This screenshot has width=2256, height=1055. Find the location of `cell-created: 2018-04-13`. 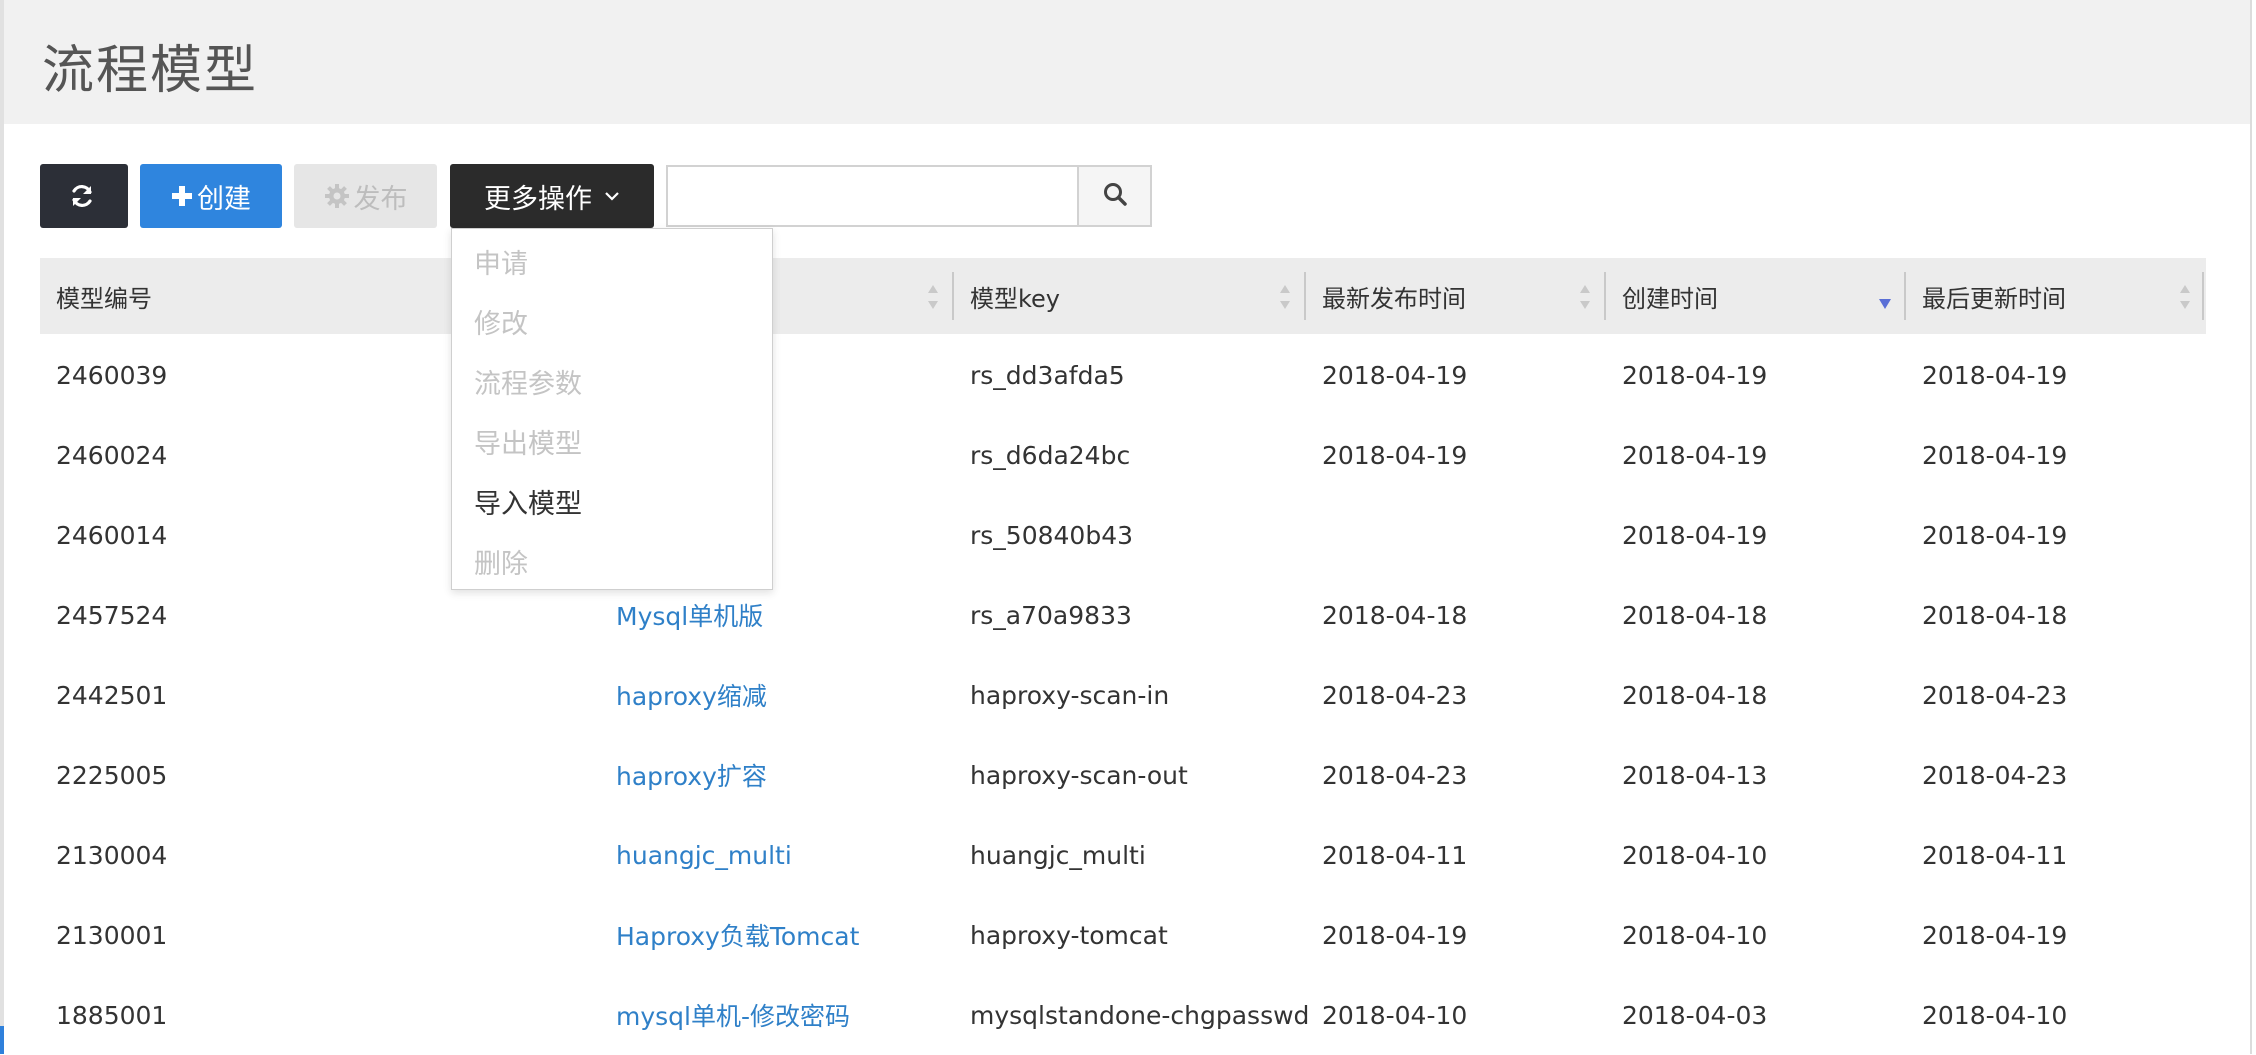

cell-created: 2018-04-13 is located at coordinates (1695, 775).